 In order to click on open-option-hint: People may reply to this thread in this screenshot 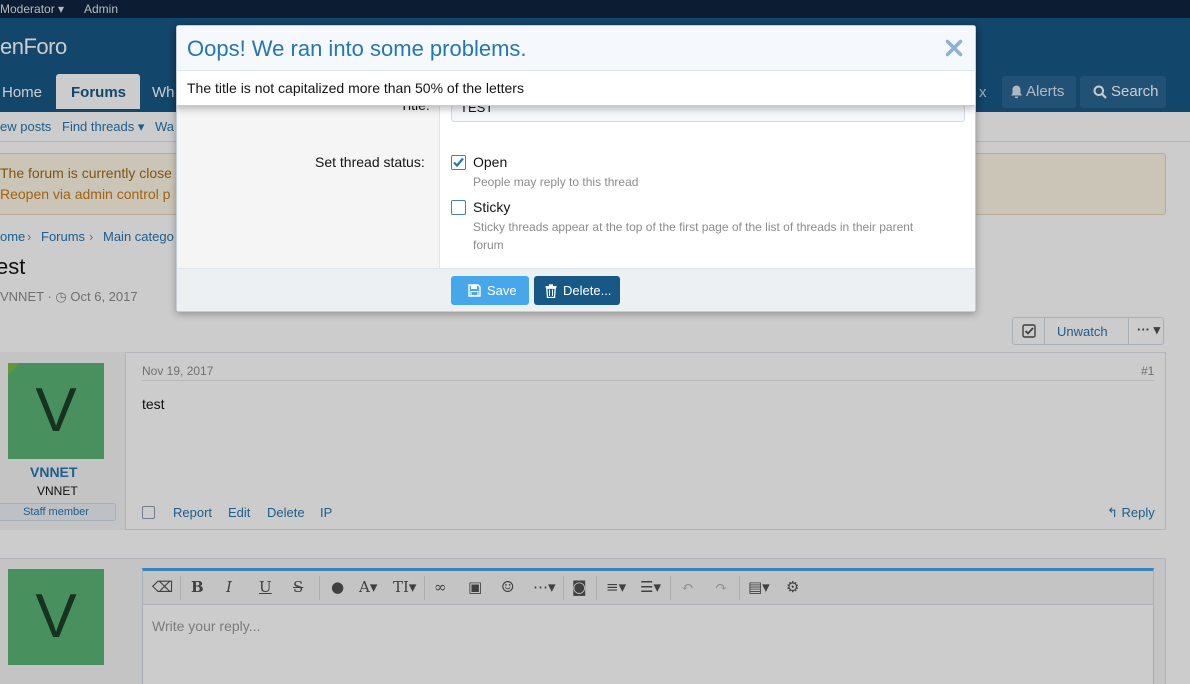, I will do `click(556, 182)`.